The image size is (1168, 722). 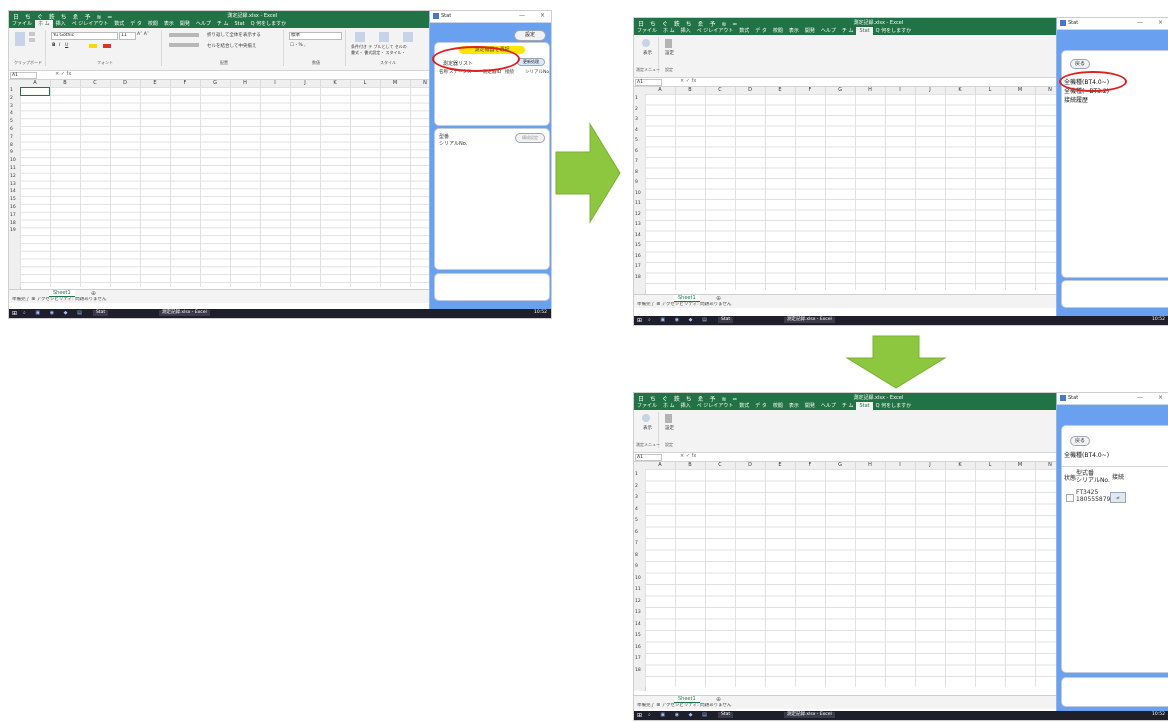 What do you see at coordinates (720, 465) in the screenshot?
I see `column-header: C` at bounding box center [720, 465].